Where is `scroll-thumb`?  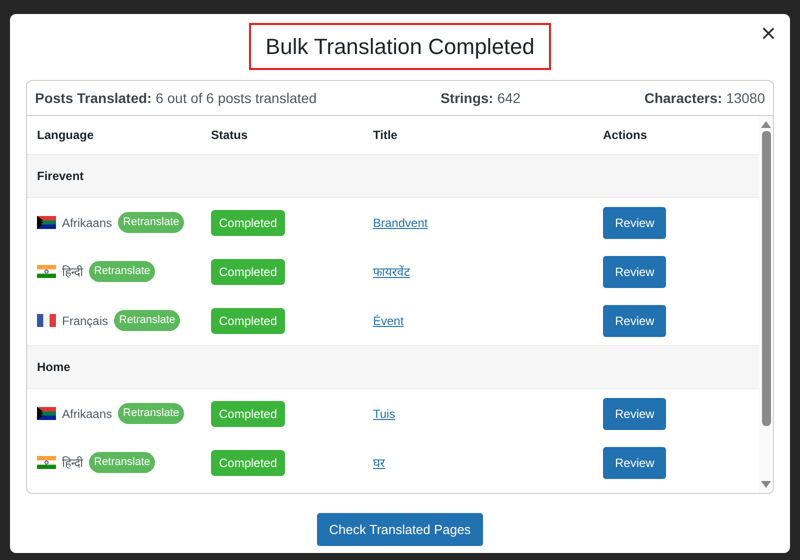
scroll-thumb is located at coordinates (766, 278).